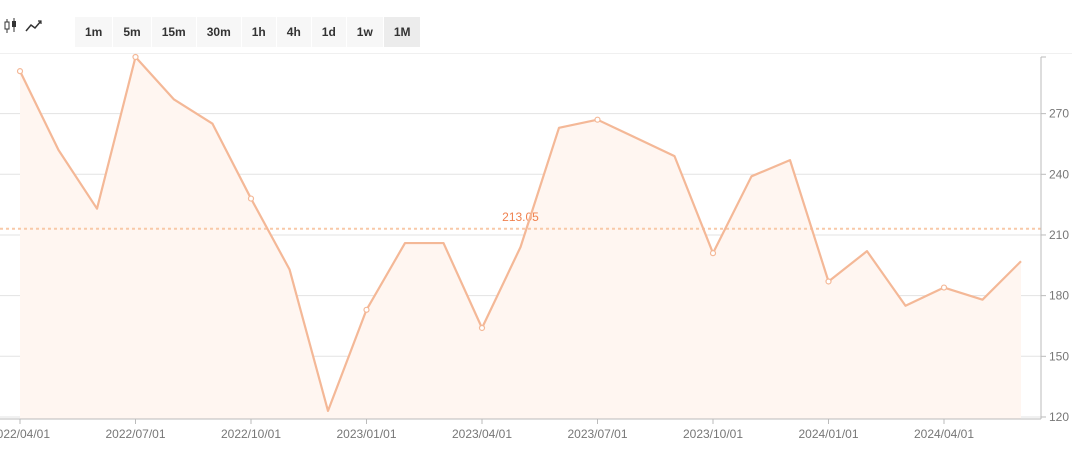  Describe the element at coordinates (713, 253) in the screenshot. I see `data-point-2023/10/01` at that location.